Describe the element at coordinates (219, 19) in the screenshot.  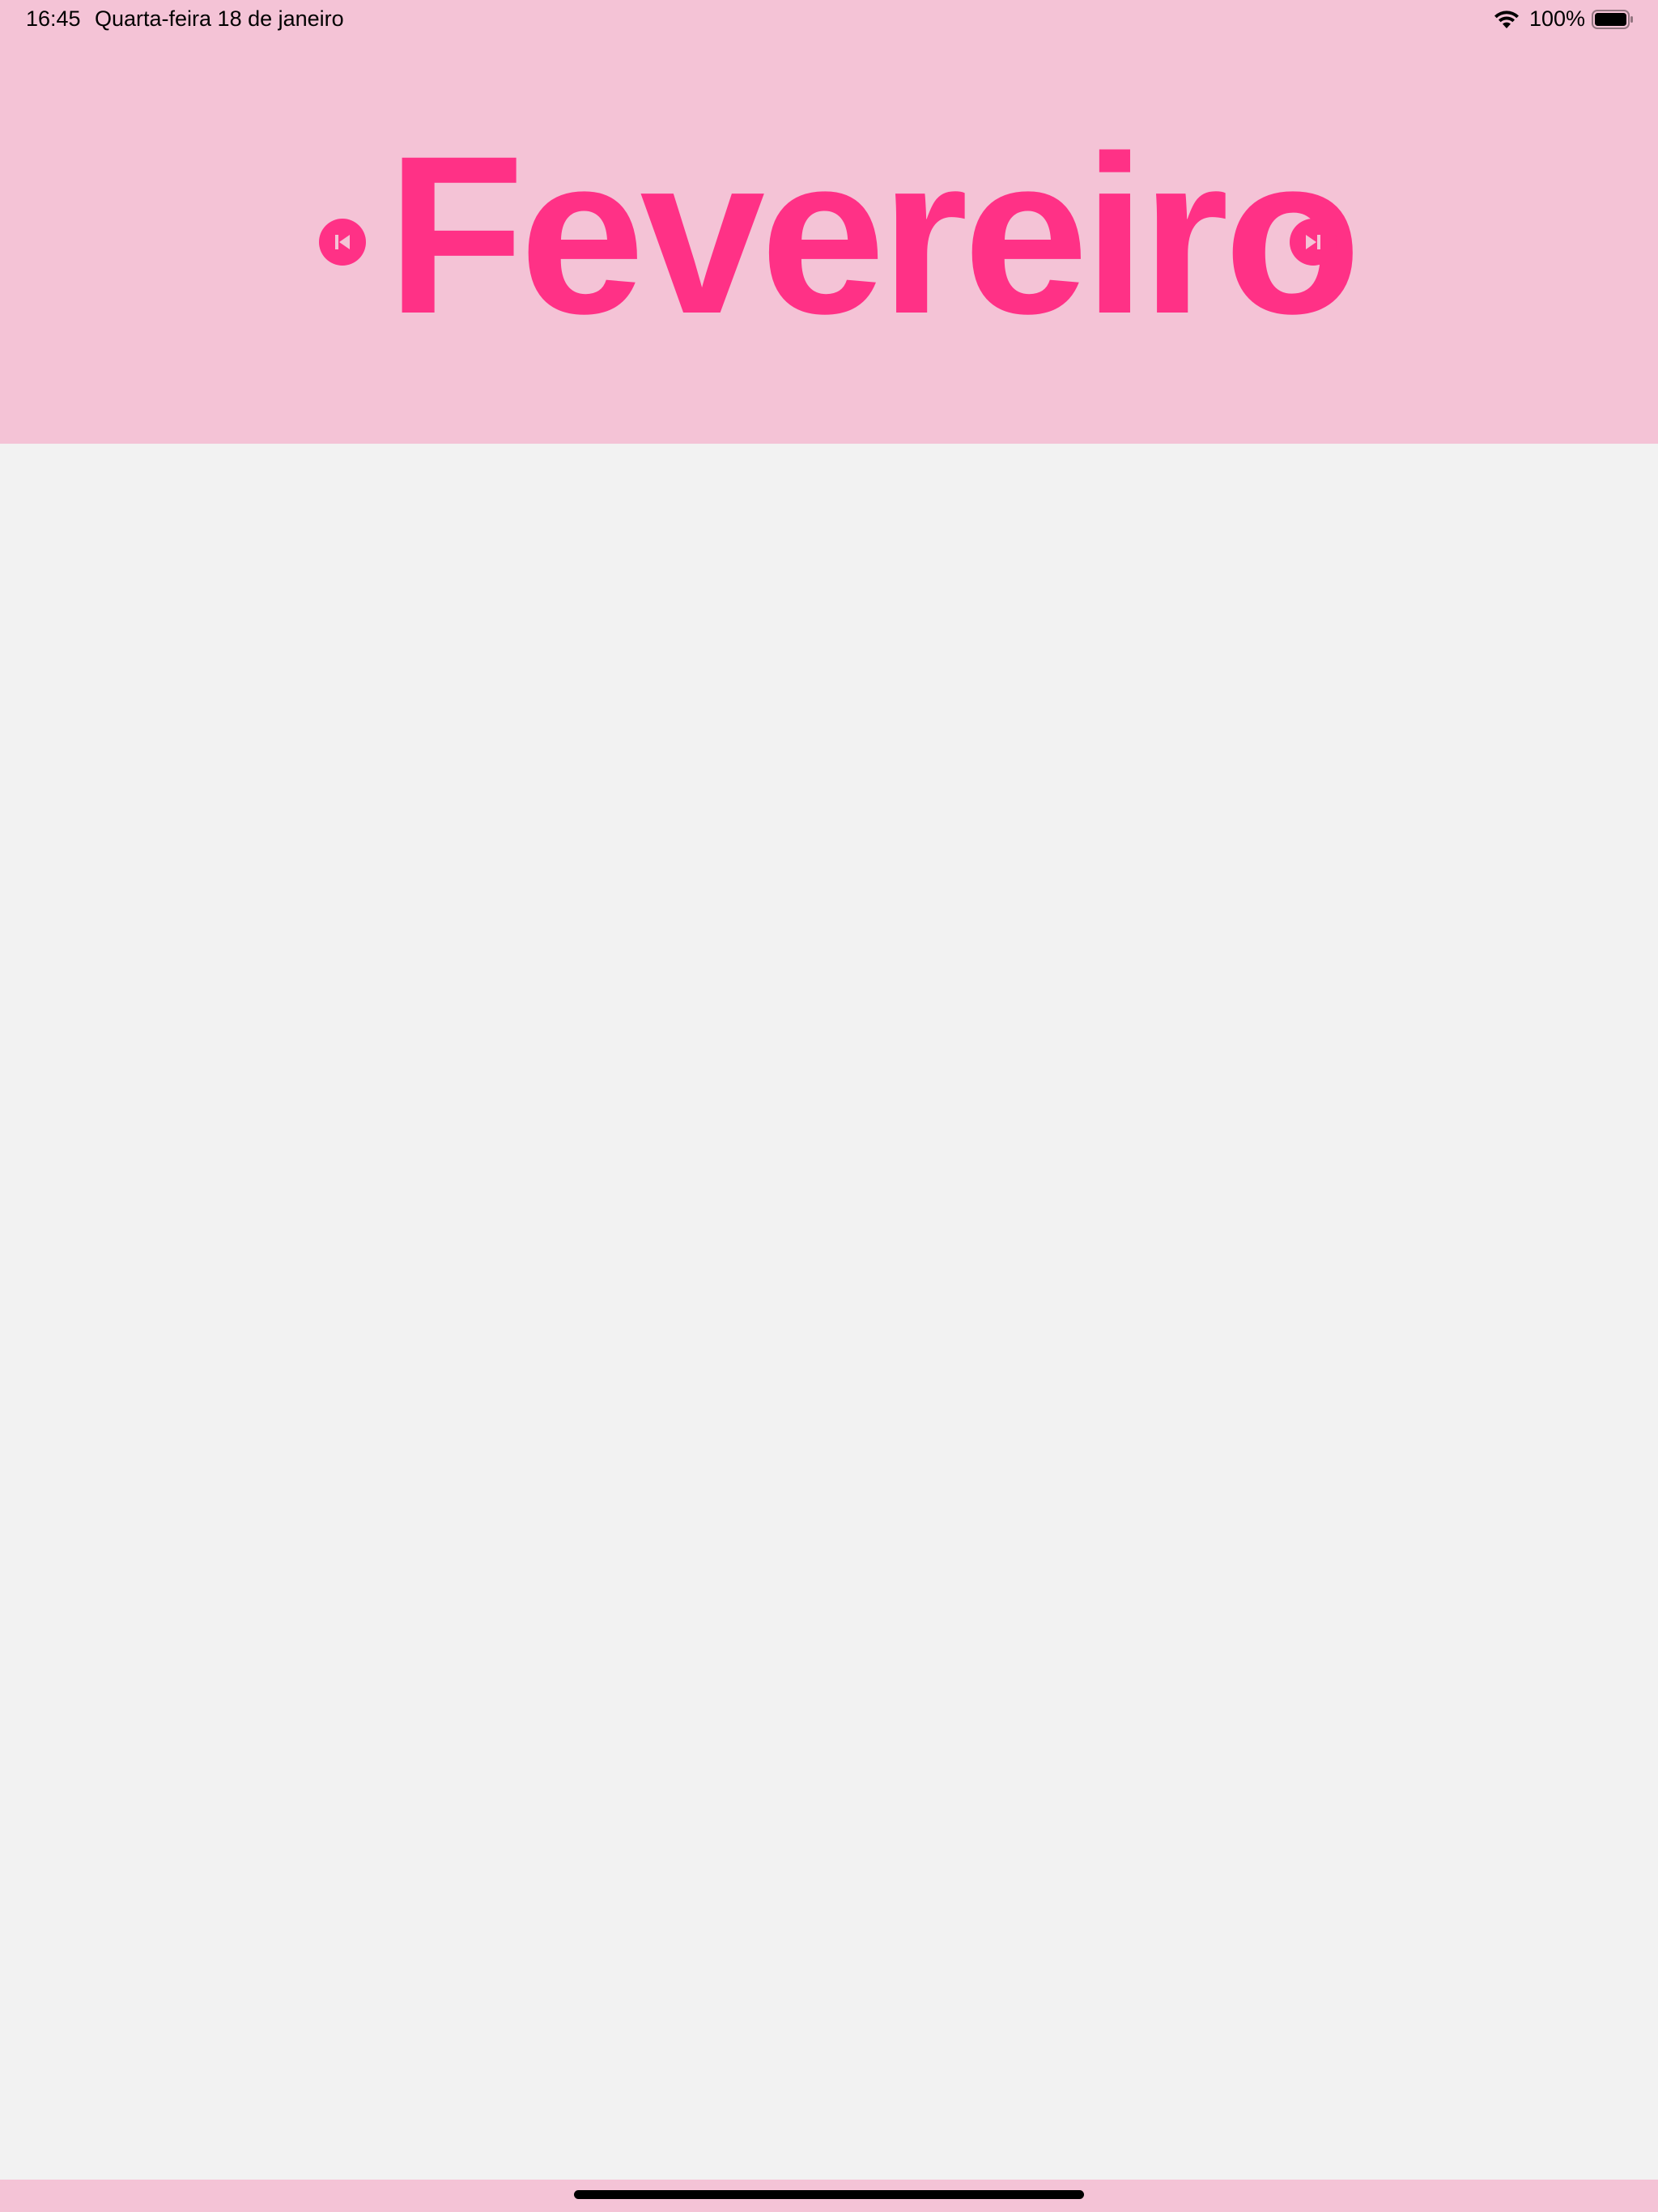
I see `status-date: Quarta-feira 18 de janeiro` at that location.